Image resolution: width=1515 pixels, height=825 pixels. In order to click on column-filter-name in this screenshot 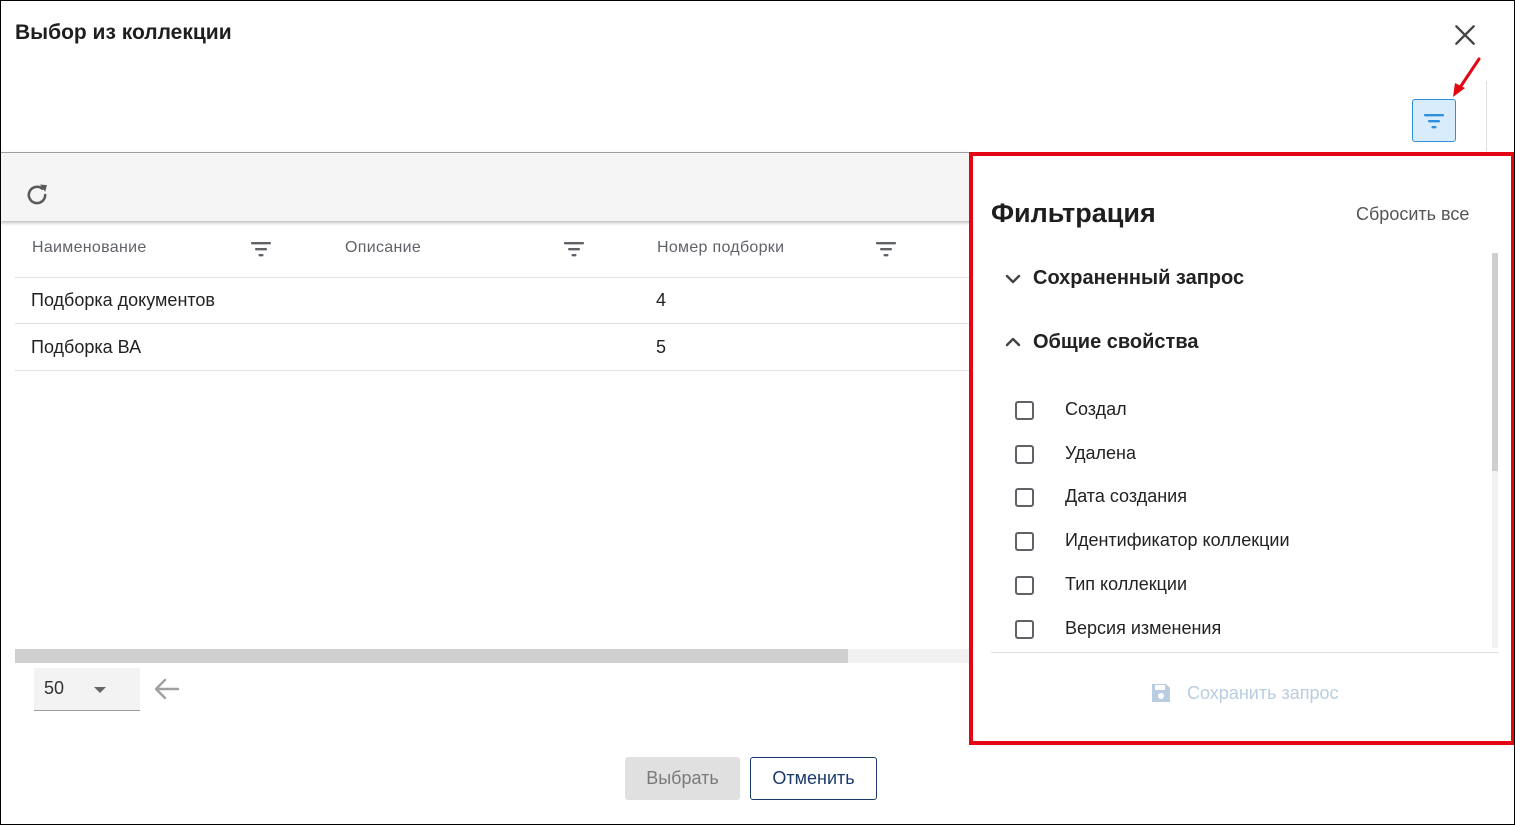, I will do `click(261, 249)`.